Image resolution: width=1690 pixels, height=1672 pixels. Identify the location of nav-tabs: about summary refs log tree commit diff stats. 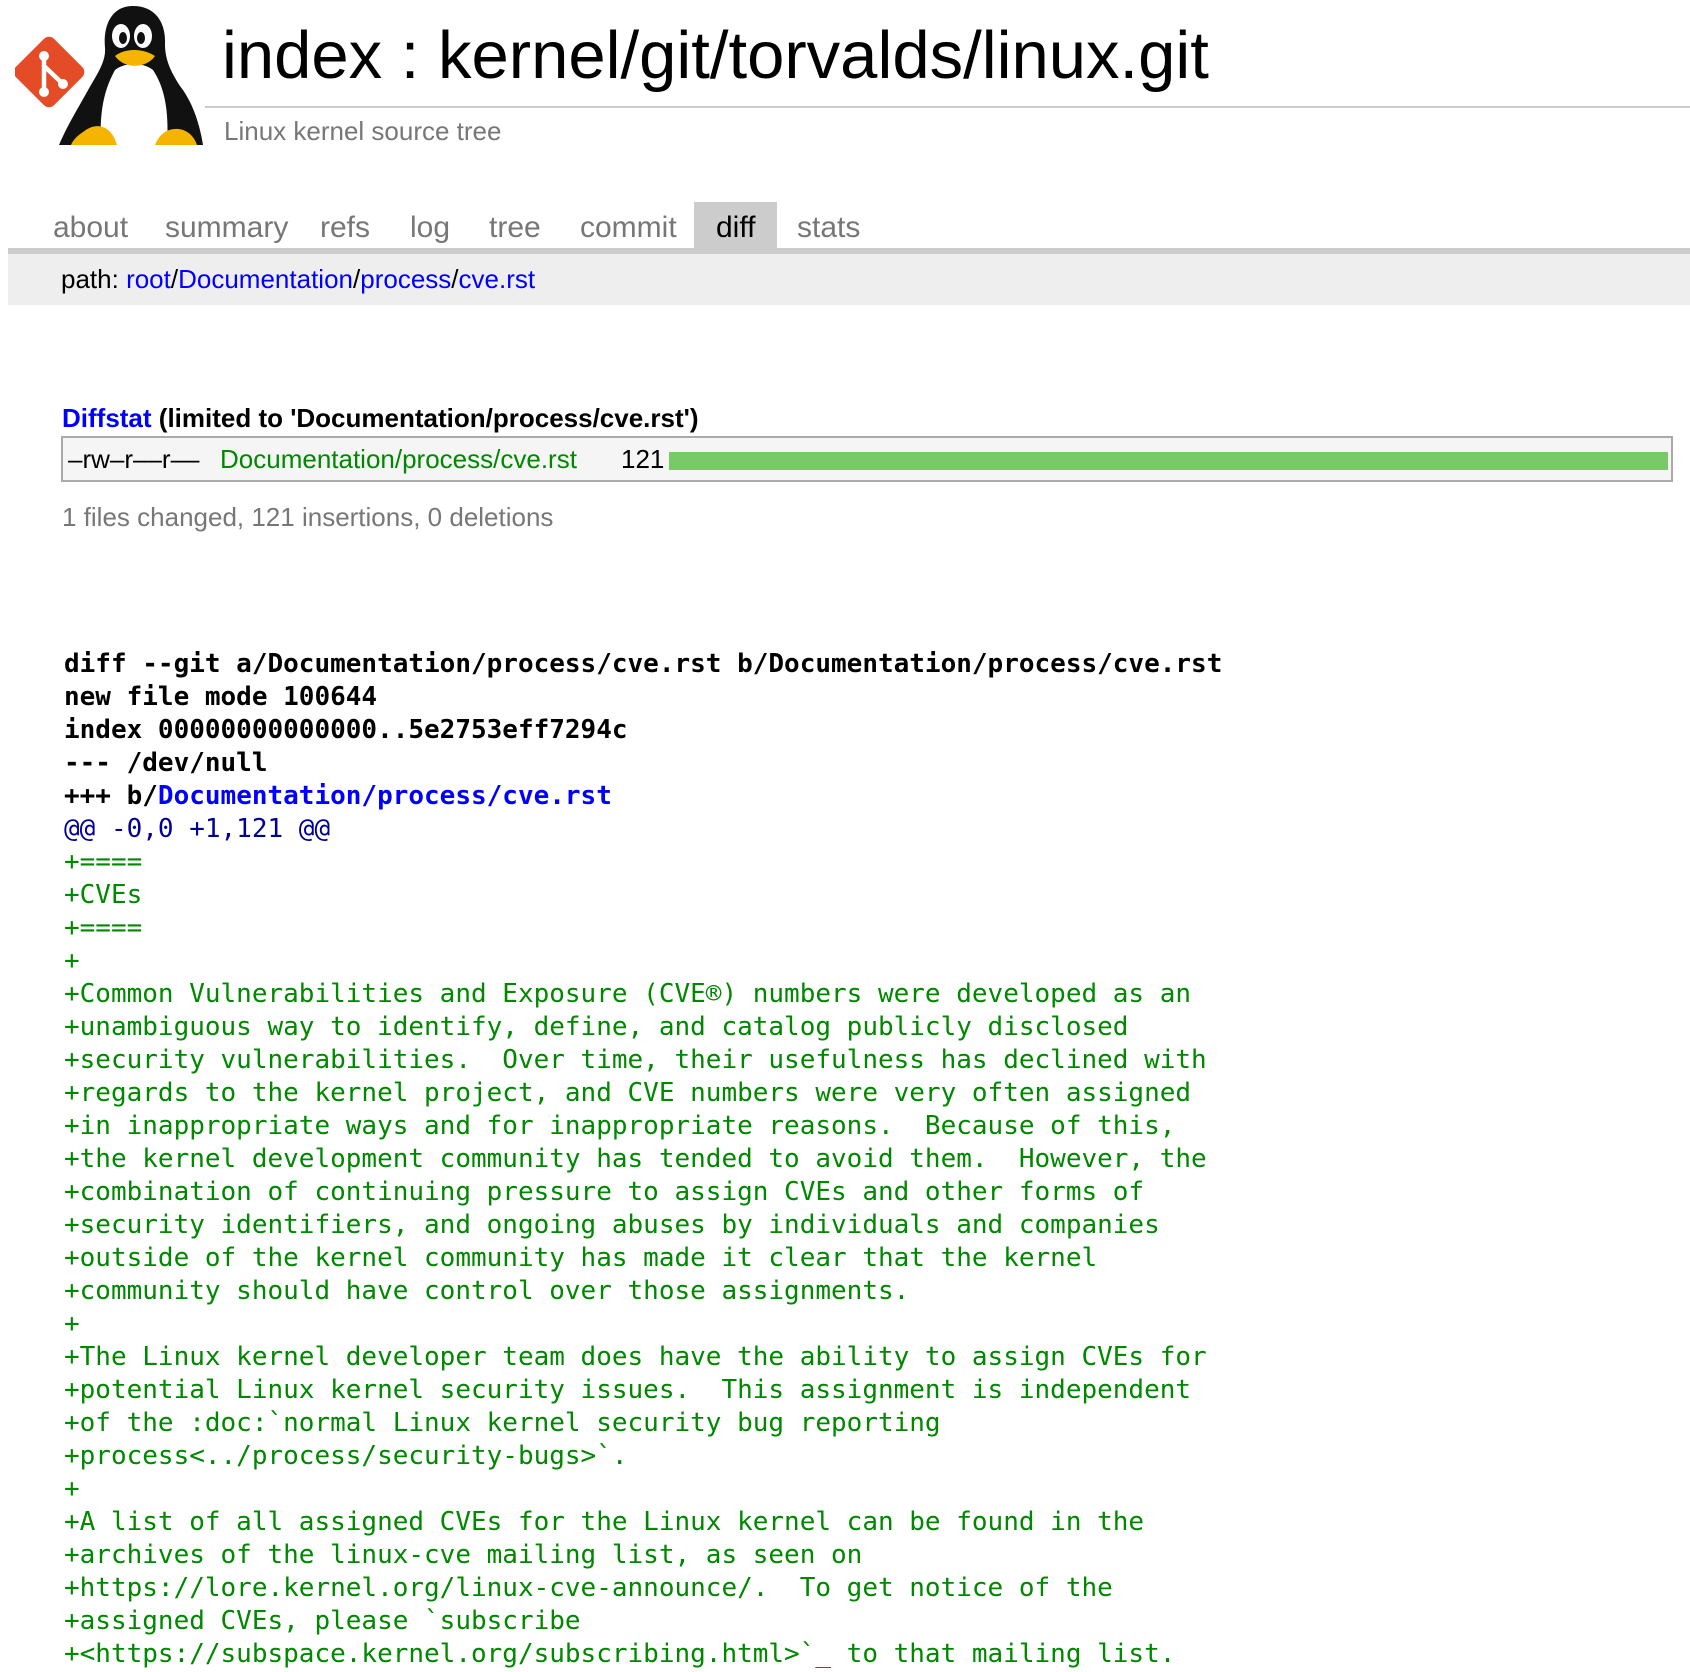
(849, 226).